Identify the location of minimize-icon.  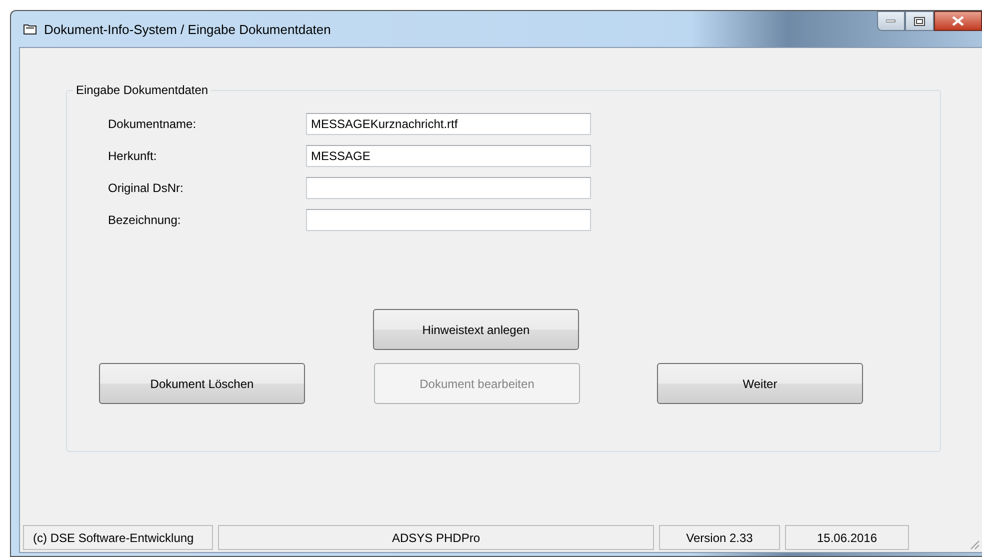
(891, 21).